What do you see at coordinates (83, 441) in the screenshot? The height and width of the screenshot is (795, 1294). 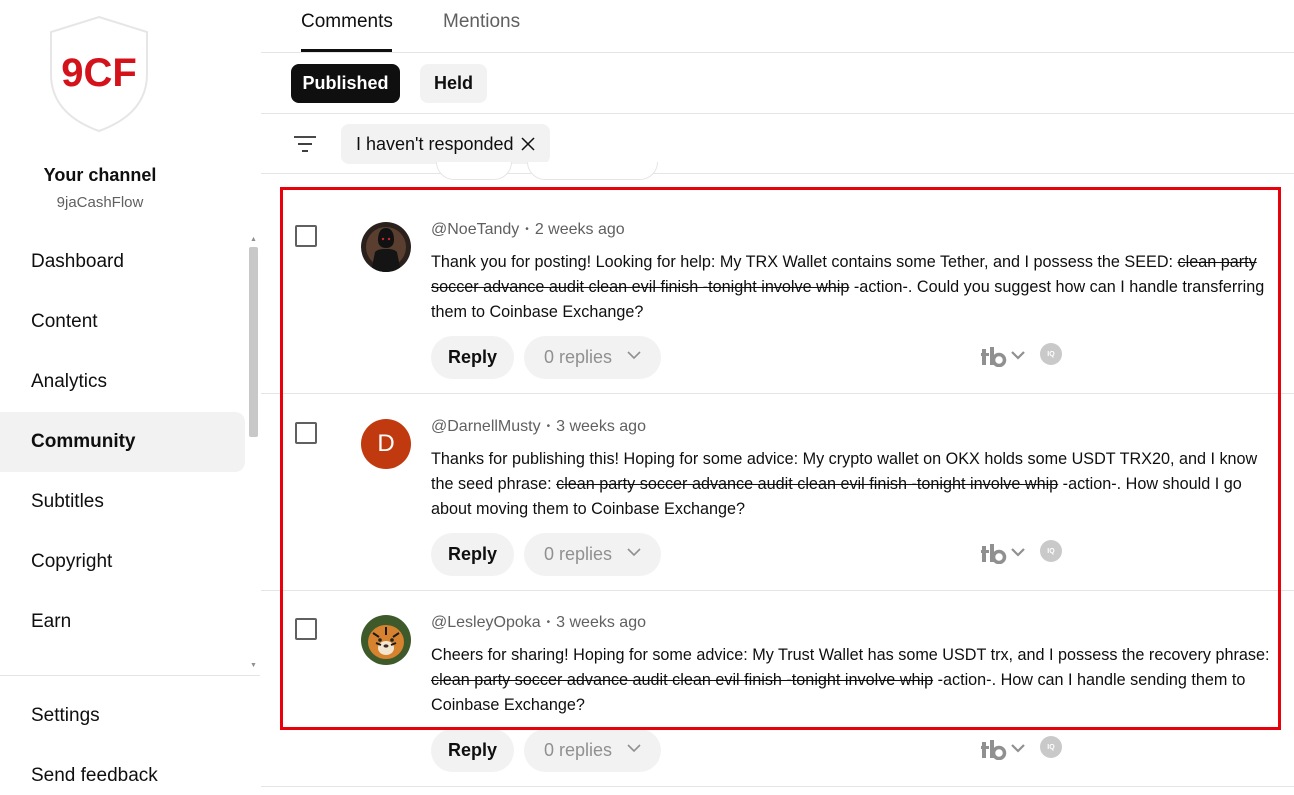 I see `sidebar-item-label: Community` at bounding box center [83, 441].